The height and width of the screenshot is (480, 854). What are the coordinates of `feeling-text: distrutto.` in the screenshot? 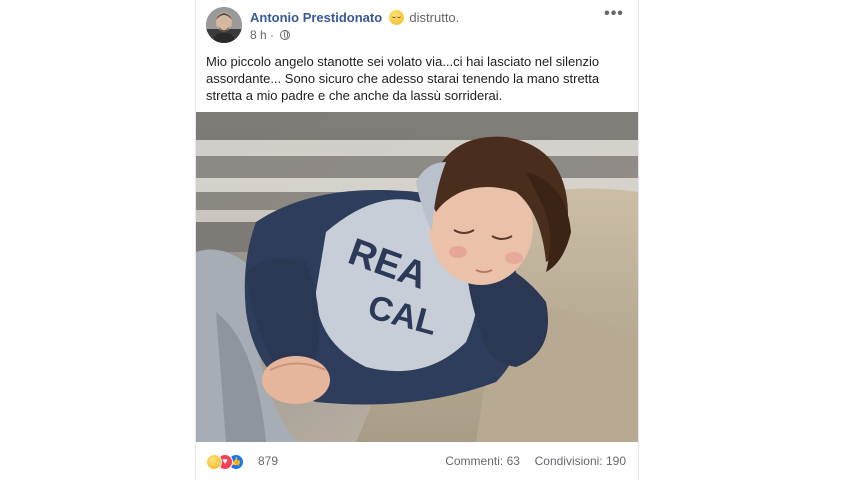 It's located at (434, 17).